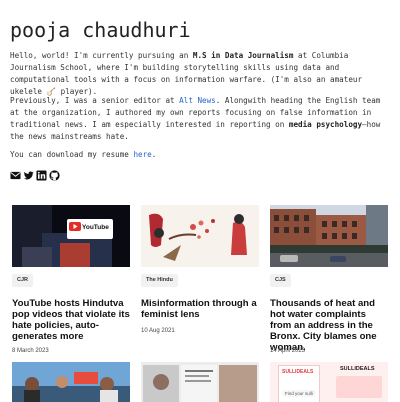 This screenshot has width=400, height=402. What do you see at coordinates (142, 154) in the screenshot?
I see `resume-link: here` at bounding box center [142, 154].